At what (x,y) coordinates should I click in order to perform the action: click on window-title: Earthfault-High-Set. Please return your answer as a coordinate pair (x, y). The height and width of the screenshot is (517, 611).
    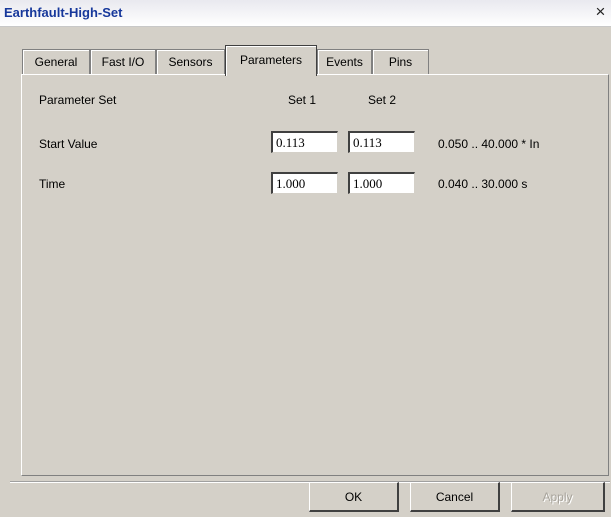
    Looking at the image, I should click on (63, 12).